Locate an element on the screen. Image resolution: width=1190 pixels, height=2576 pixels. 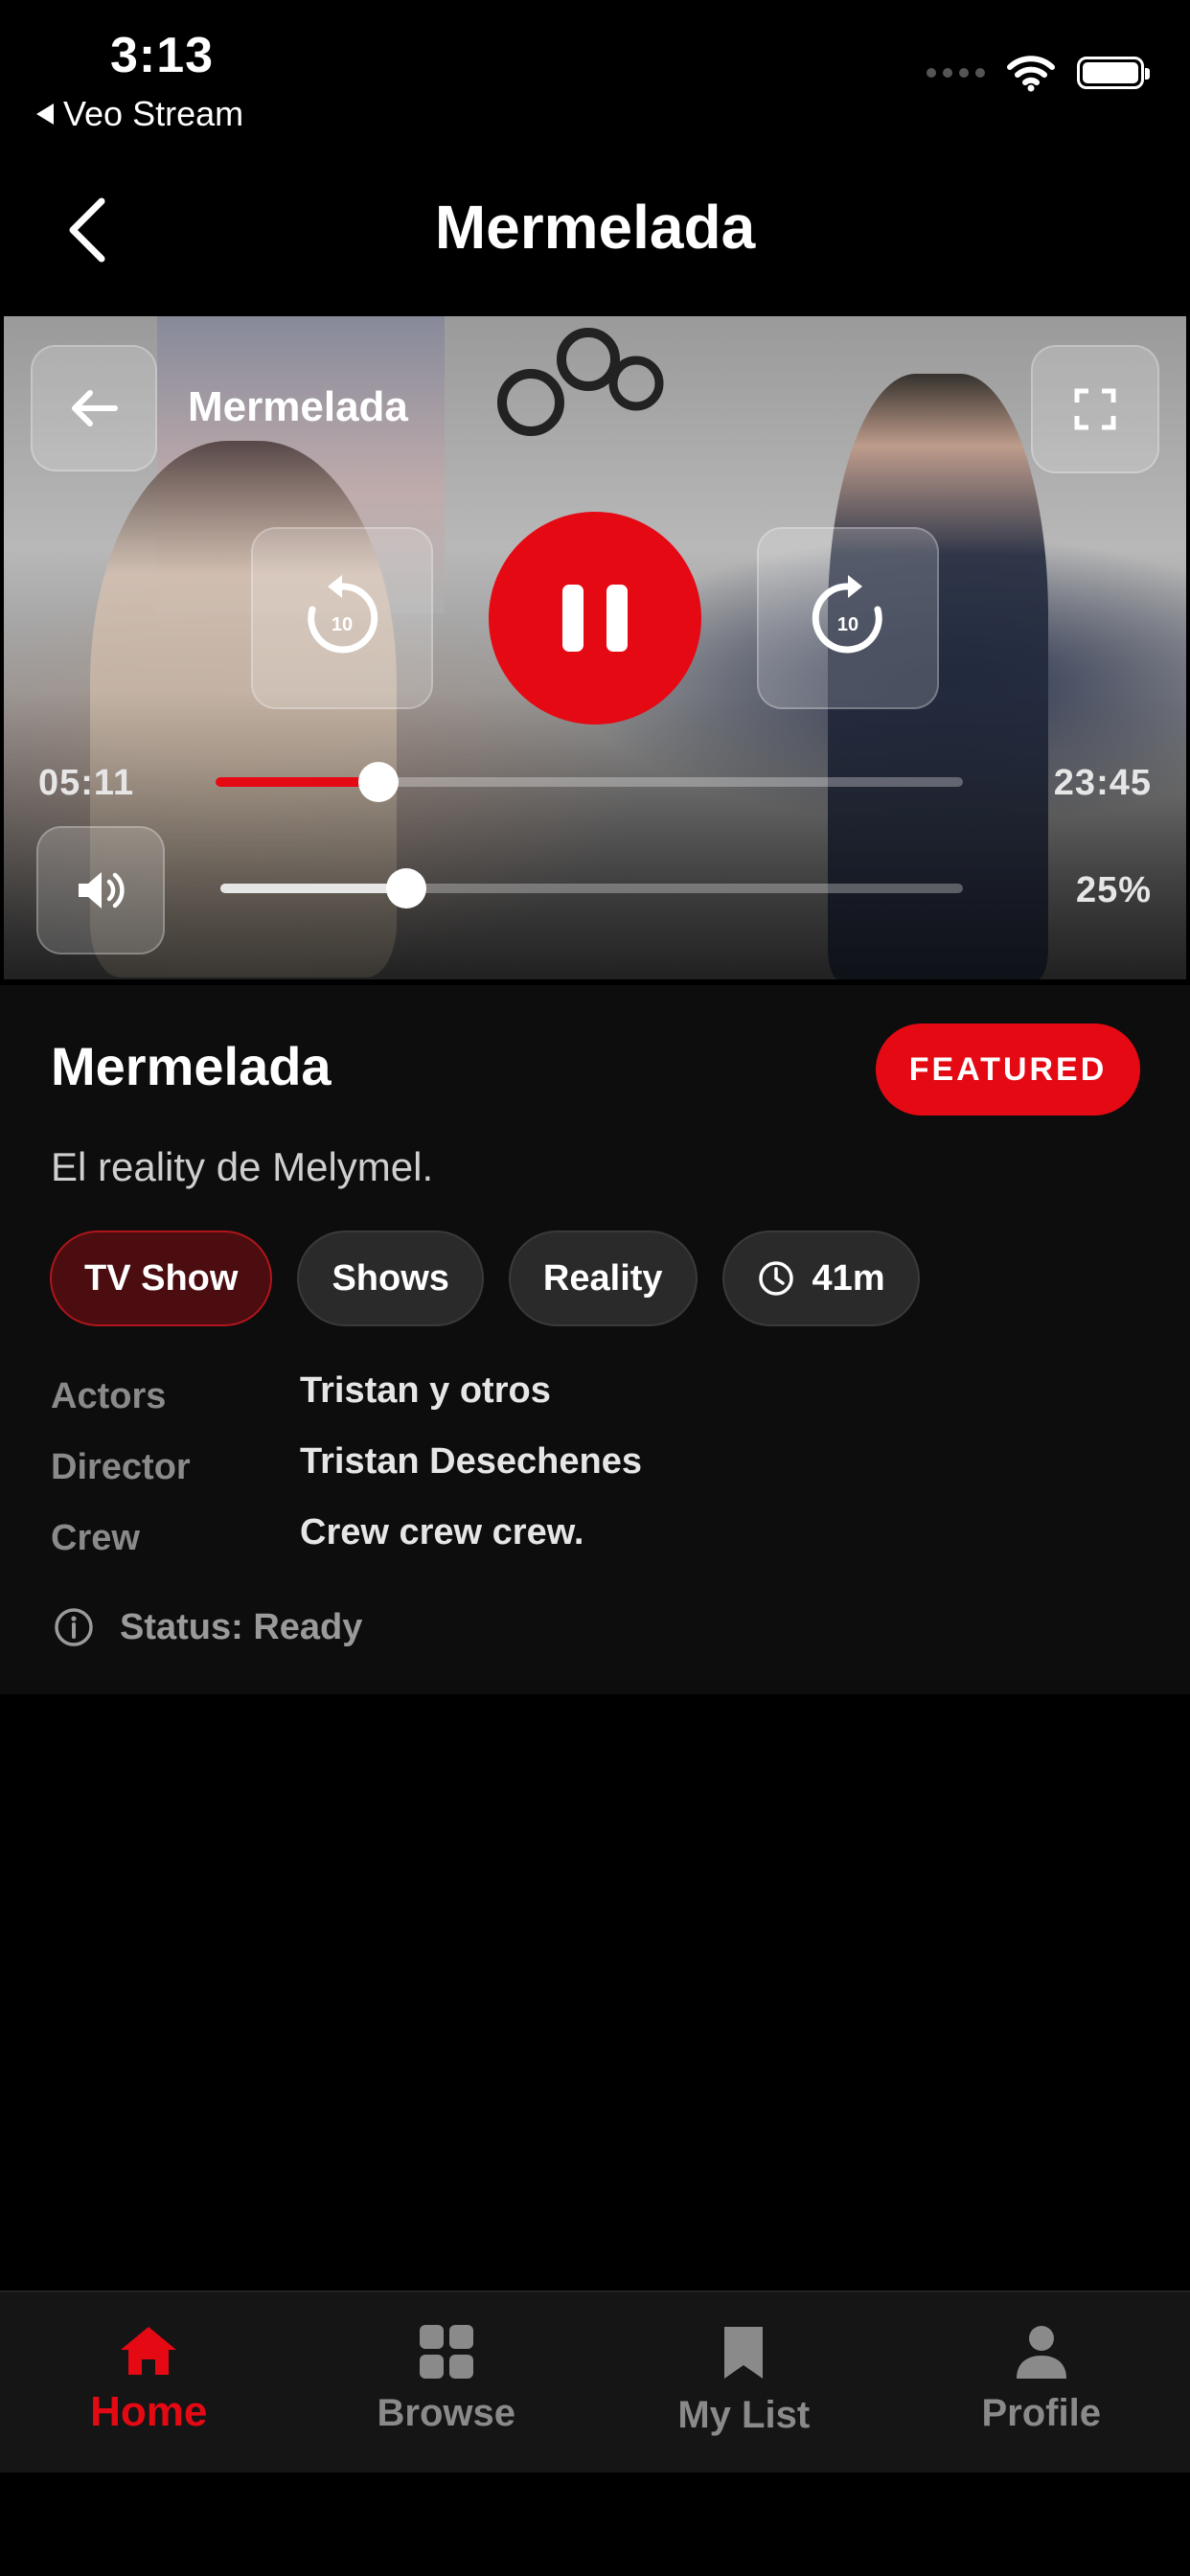
volume-slider-handle is located at coordinates (405, 888).